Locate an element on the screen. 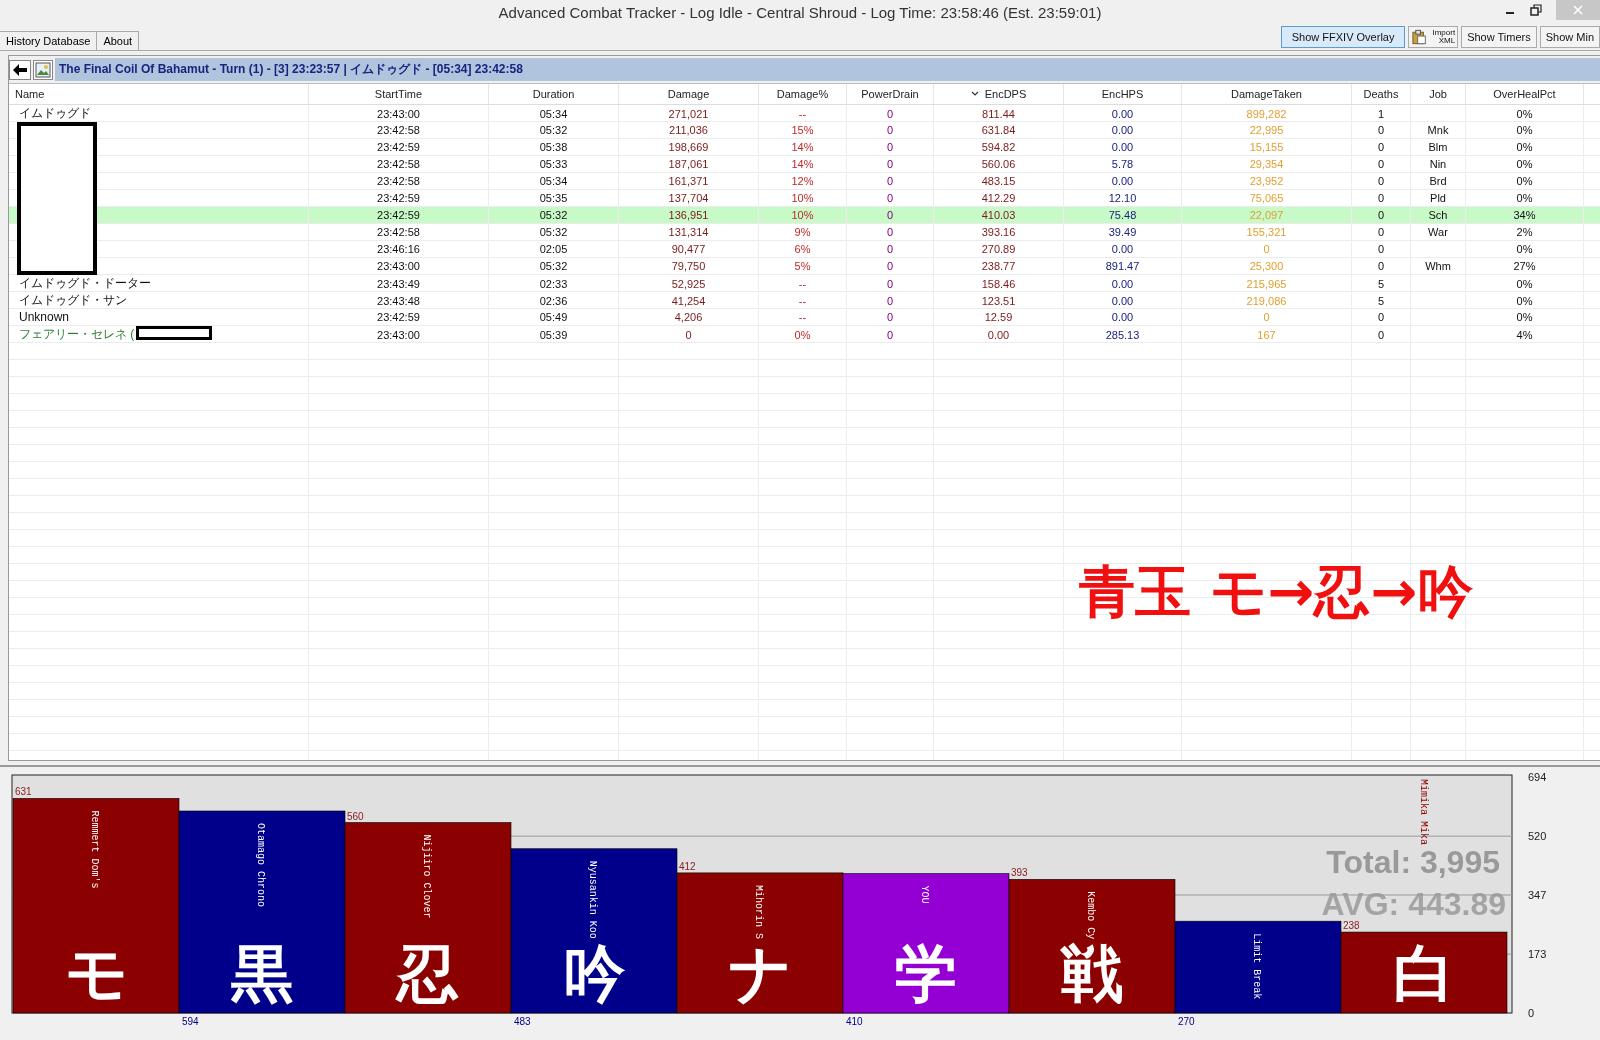 This screenshot has height=1040, width=1600. encounter-title: The Final Coil Of Bahamut - Turn (1) - [3] 23:23:57 | イムドゥグド - [05:34] 23:42:58 is located at coordinates (827, 69).